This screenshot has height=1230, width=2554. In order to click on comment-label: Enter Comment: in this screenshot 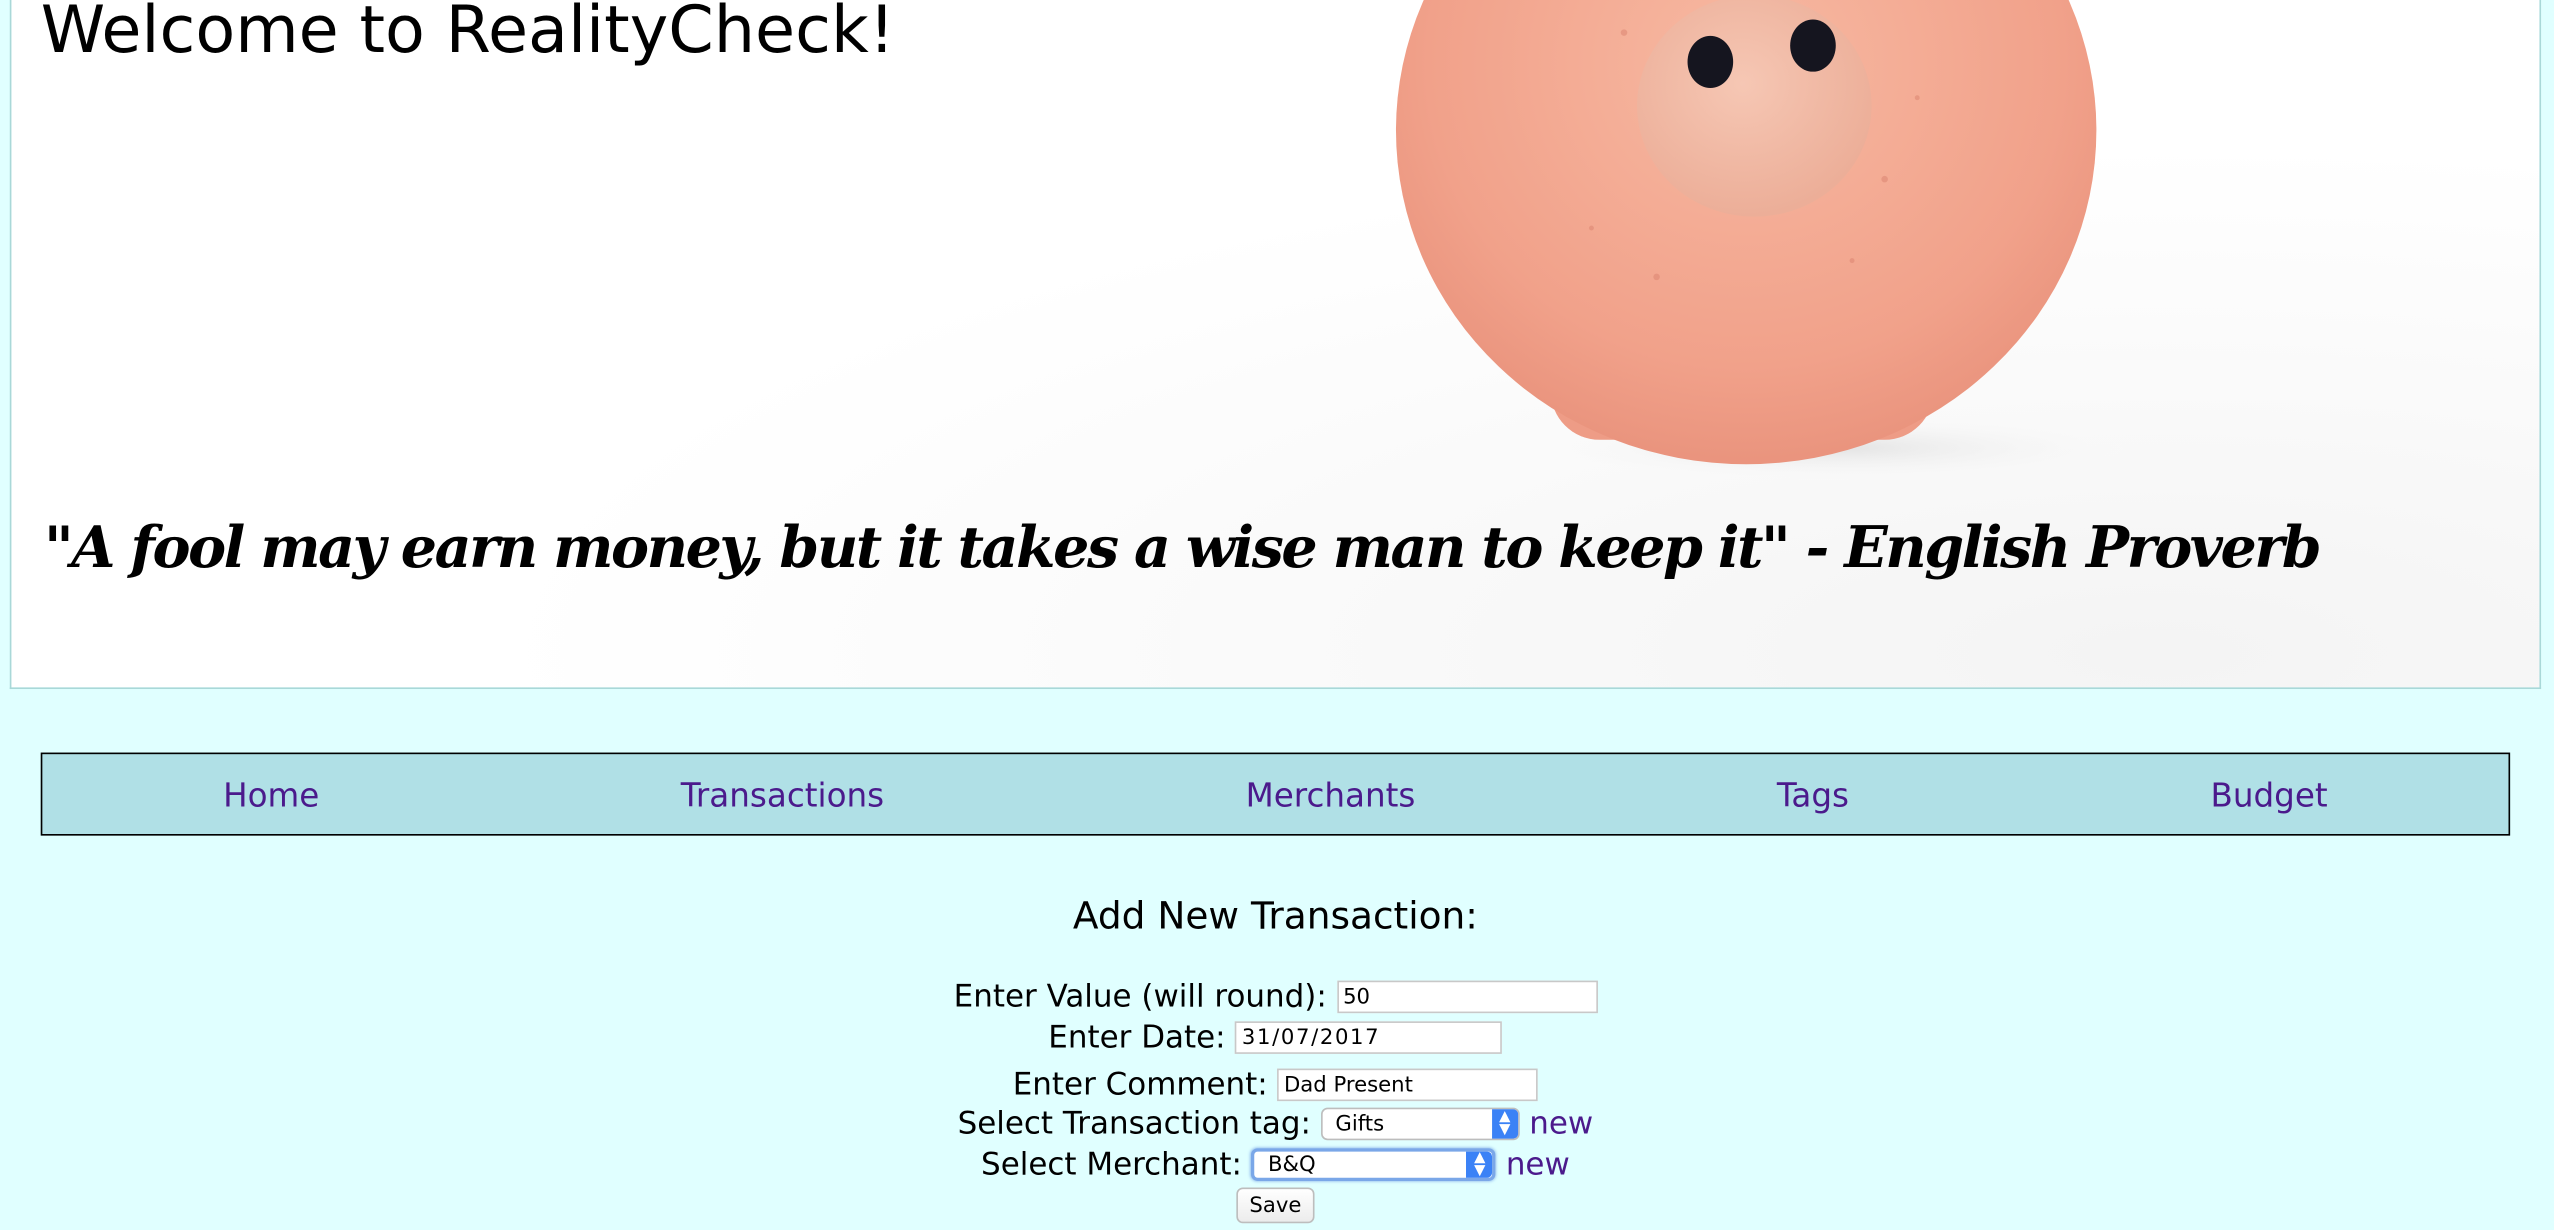, I will do `click(1140, 1084)`.